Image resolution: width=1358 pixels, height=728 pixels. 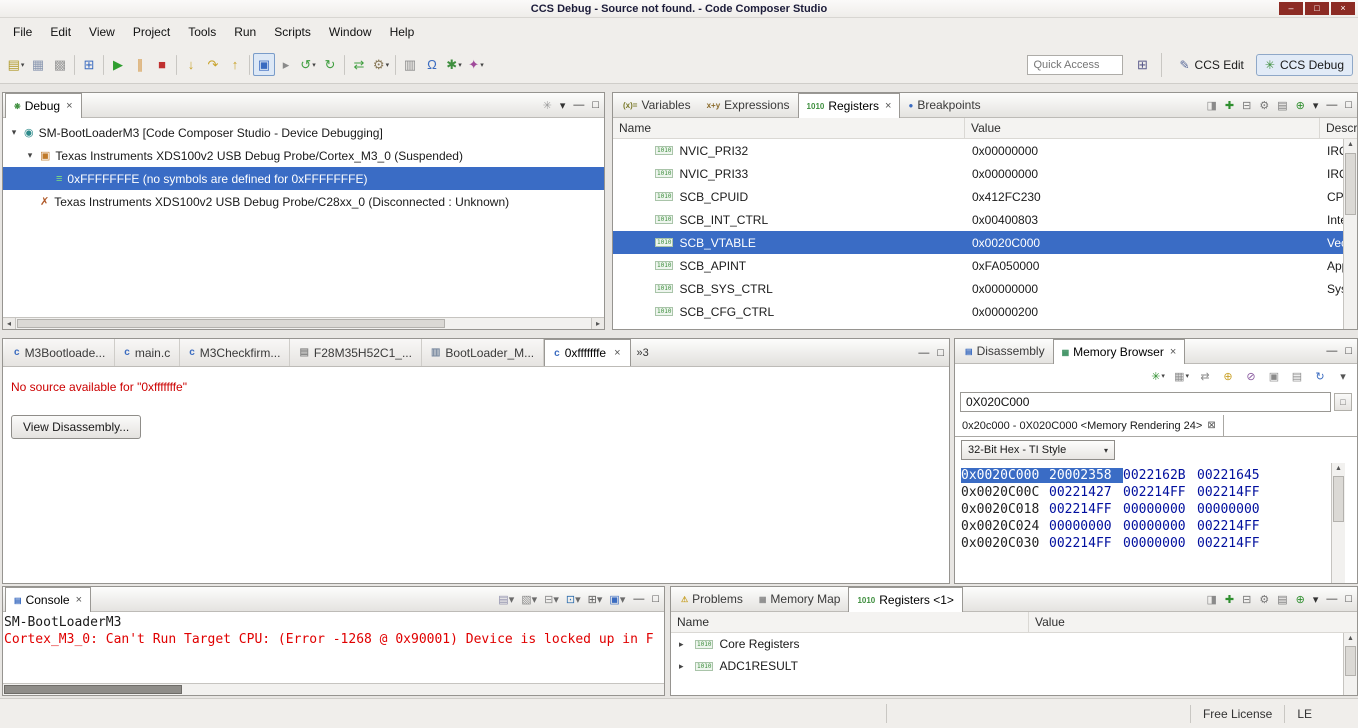 What do you see at coordinates (800, 599) in the screenshot?
I see `tab-memory-map: ▦ Memory Map ×` at bounding box center [800, 599].